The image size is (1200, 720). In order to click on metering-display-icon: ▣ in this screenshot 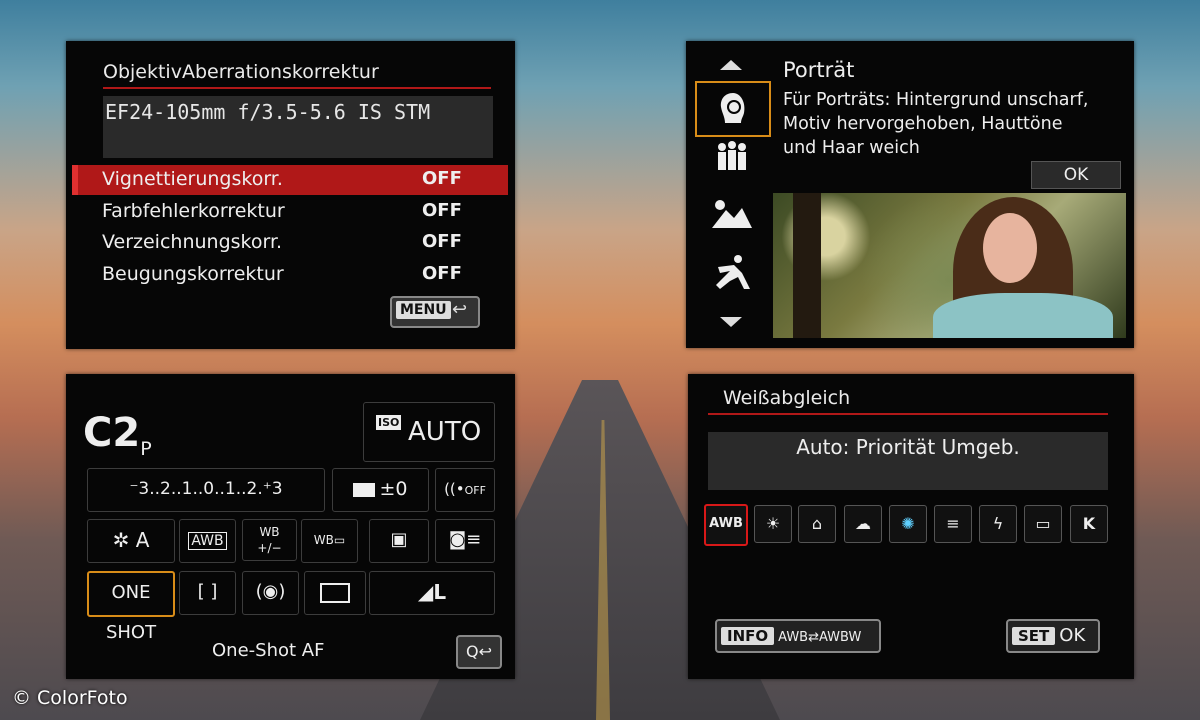, I will do `click(399, 541)`.